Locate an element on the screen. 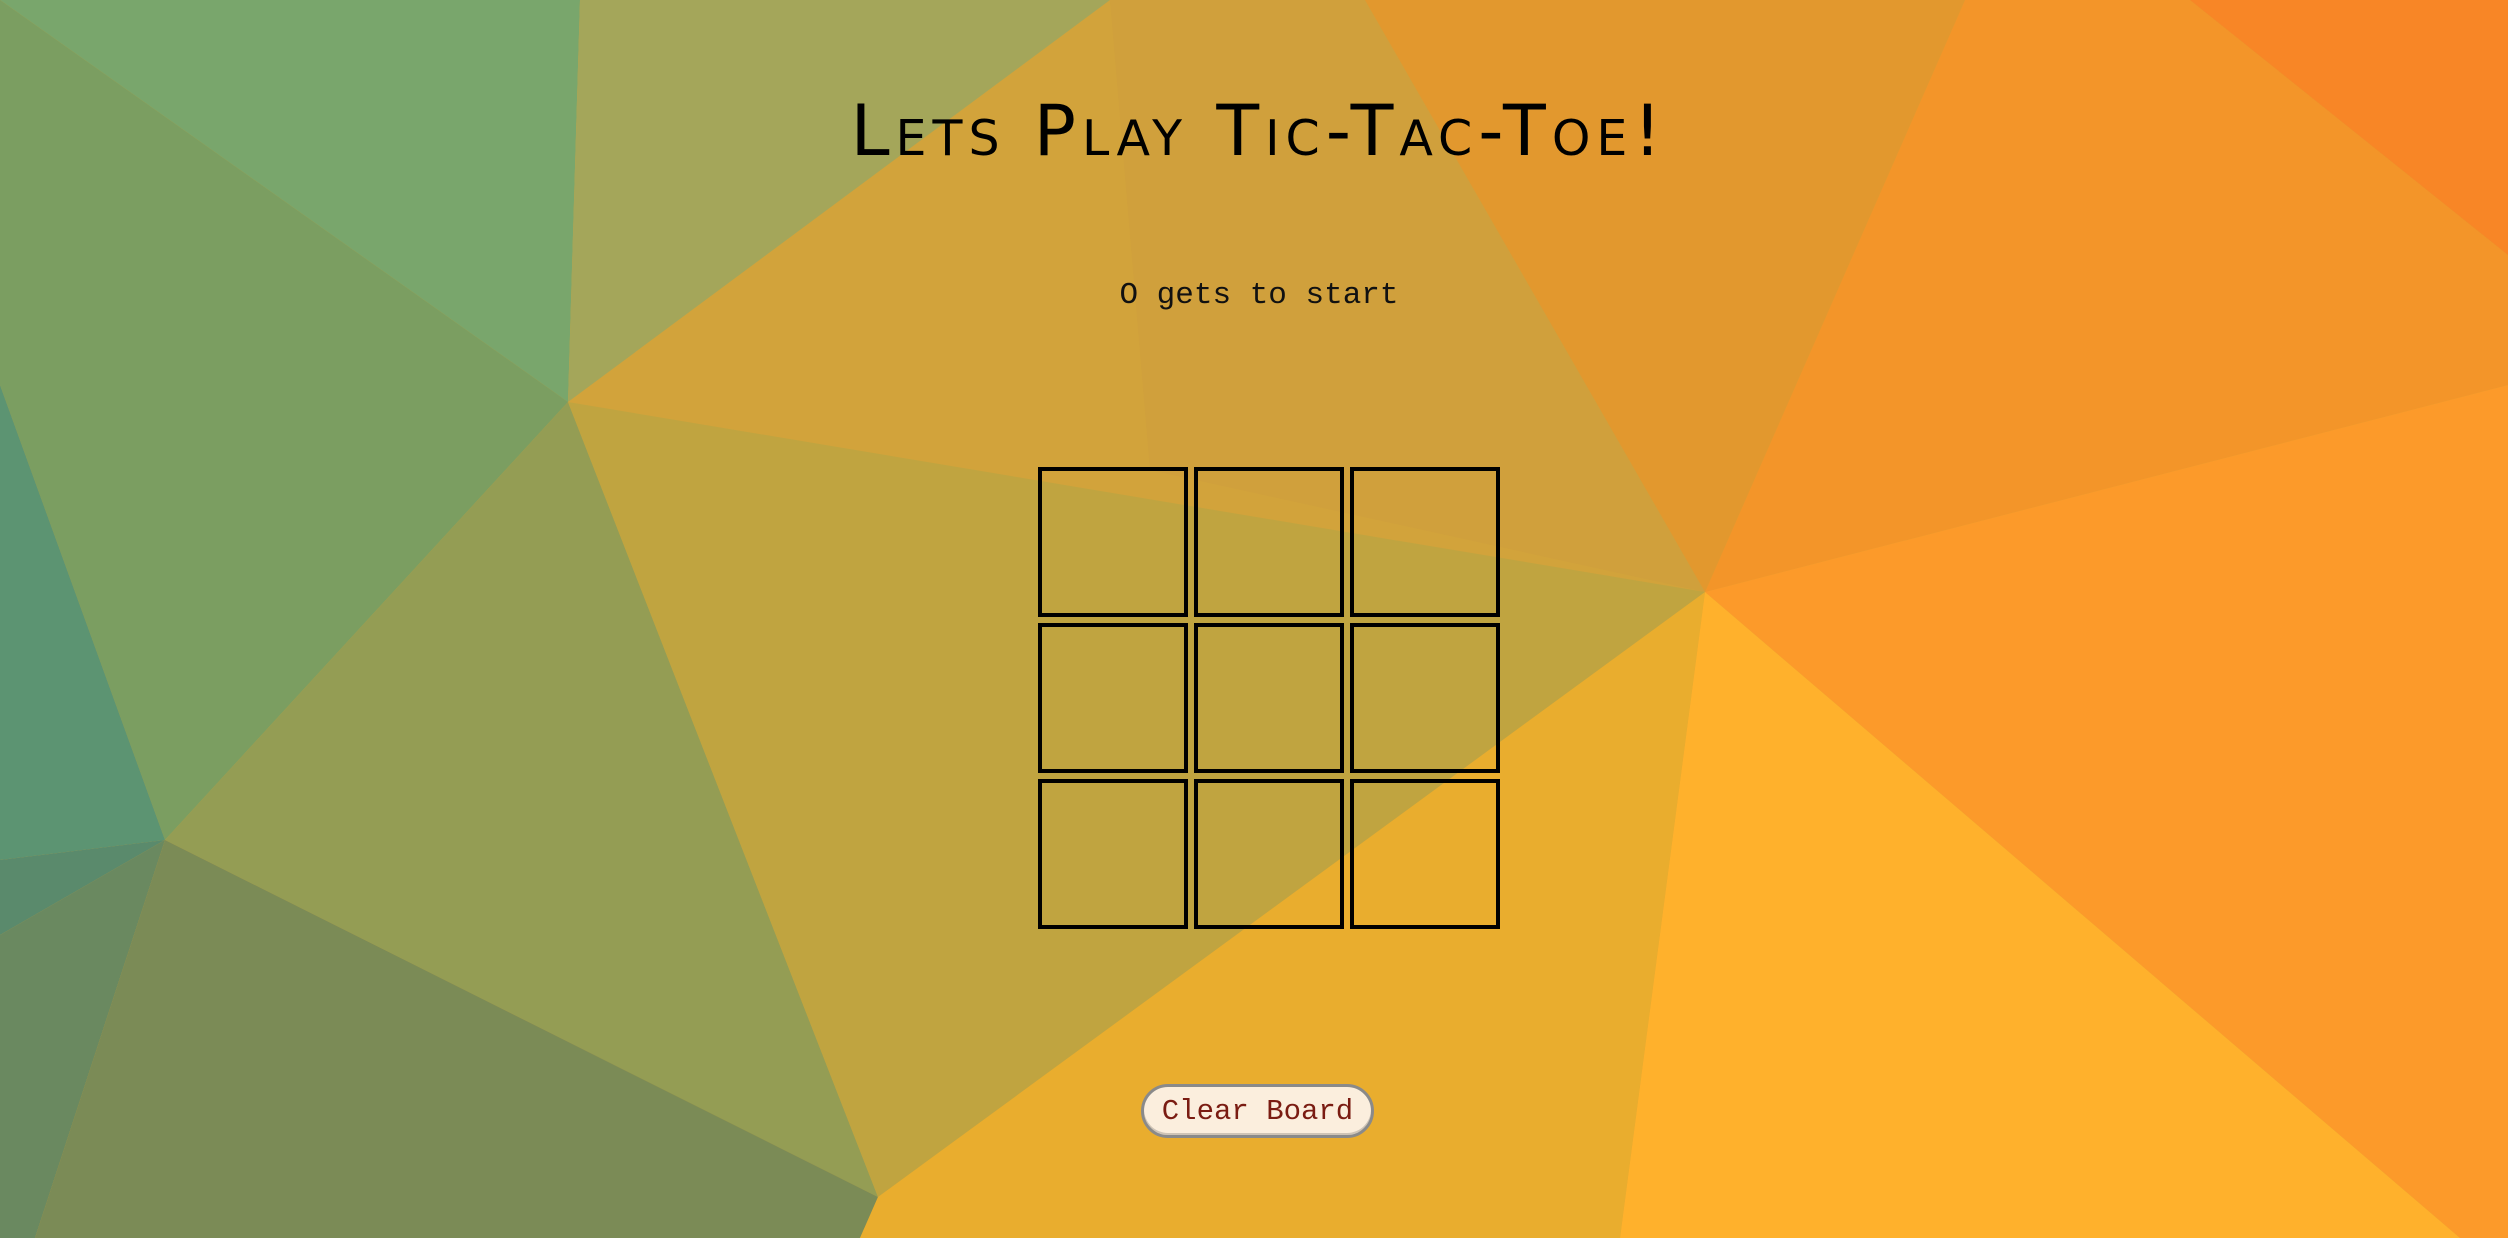  status-text: O gets to start is located at coordinates (1259, 295).